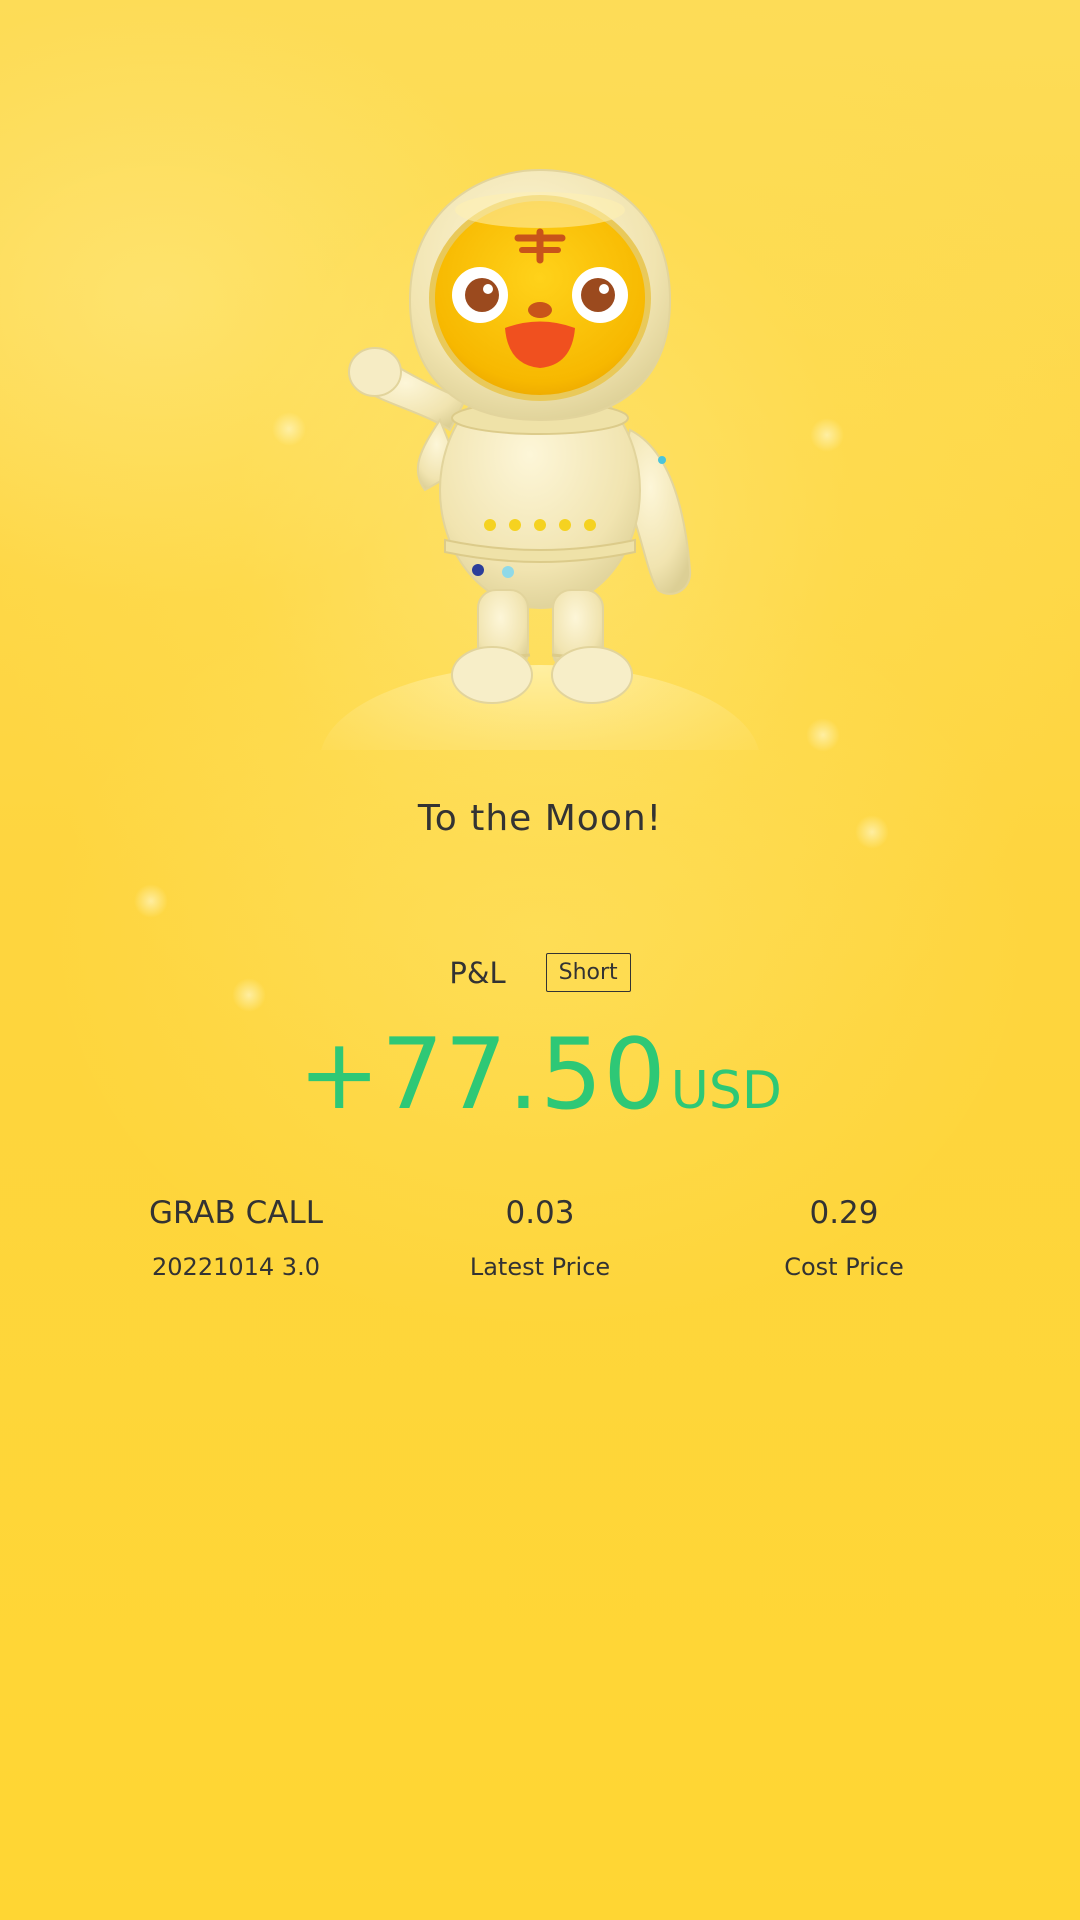 This screenshot has width=1080, height=1920. Describe the element at coordinates (844, 1238) in the screenshot. I see `stat-cost-price: 0.29 Cost Price` at that location.